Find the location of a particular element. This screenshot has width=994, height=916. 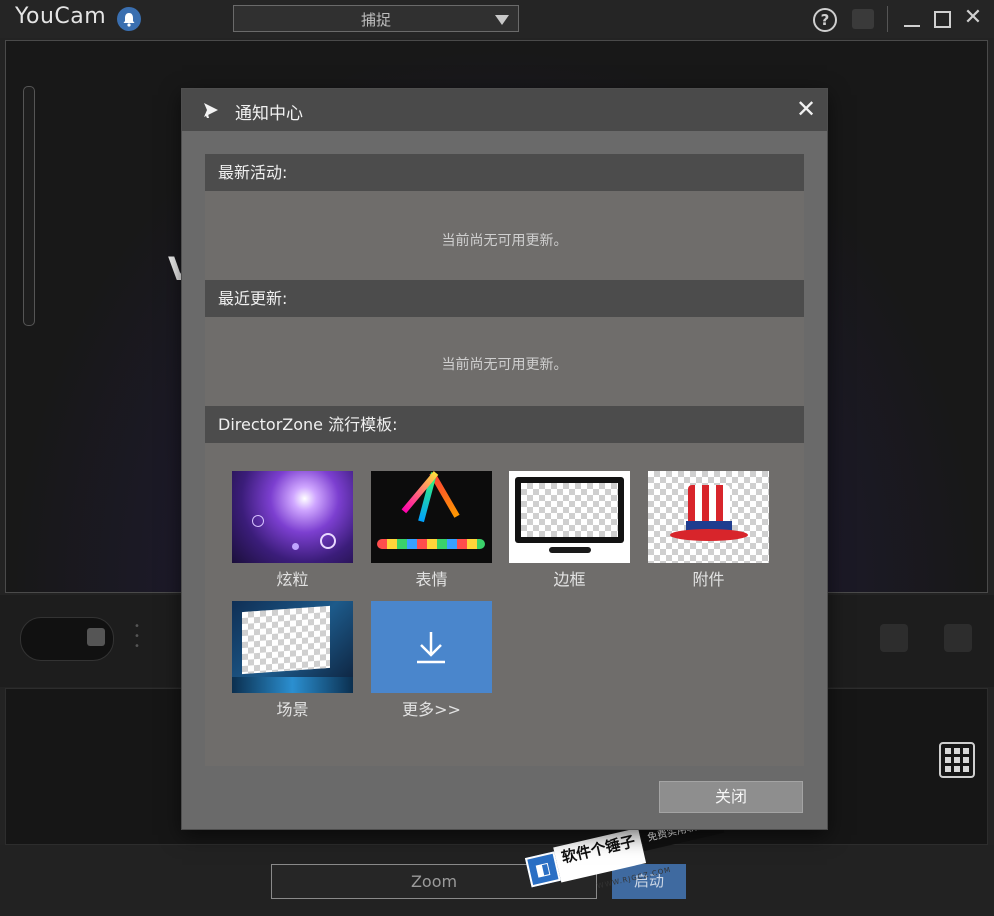

section-latest-activity-heading: 最新活动: is located at coordinates (504, 172).